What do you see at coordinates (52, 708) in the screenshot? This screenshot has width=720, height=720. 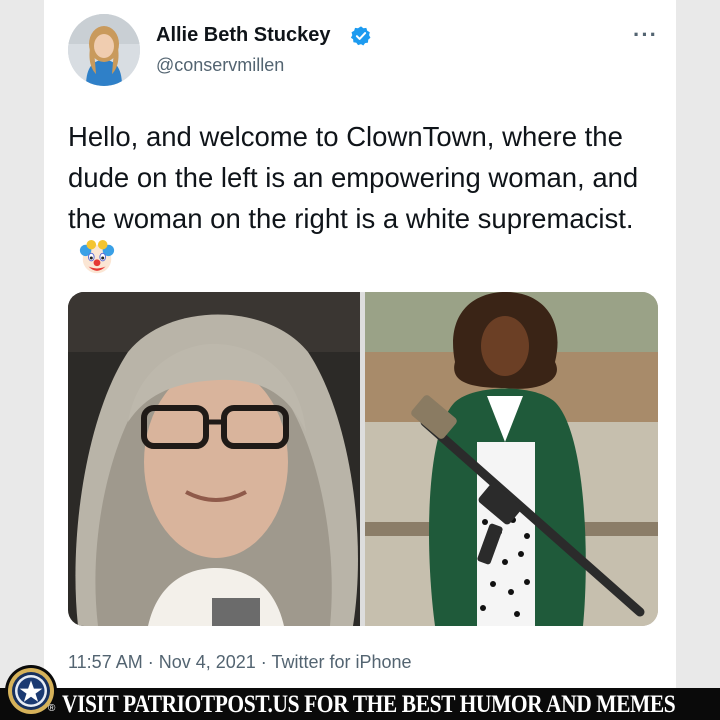 I see `registered-mark: ®` at bounding box center [52, 708].